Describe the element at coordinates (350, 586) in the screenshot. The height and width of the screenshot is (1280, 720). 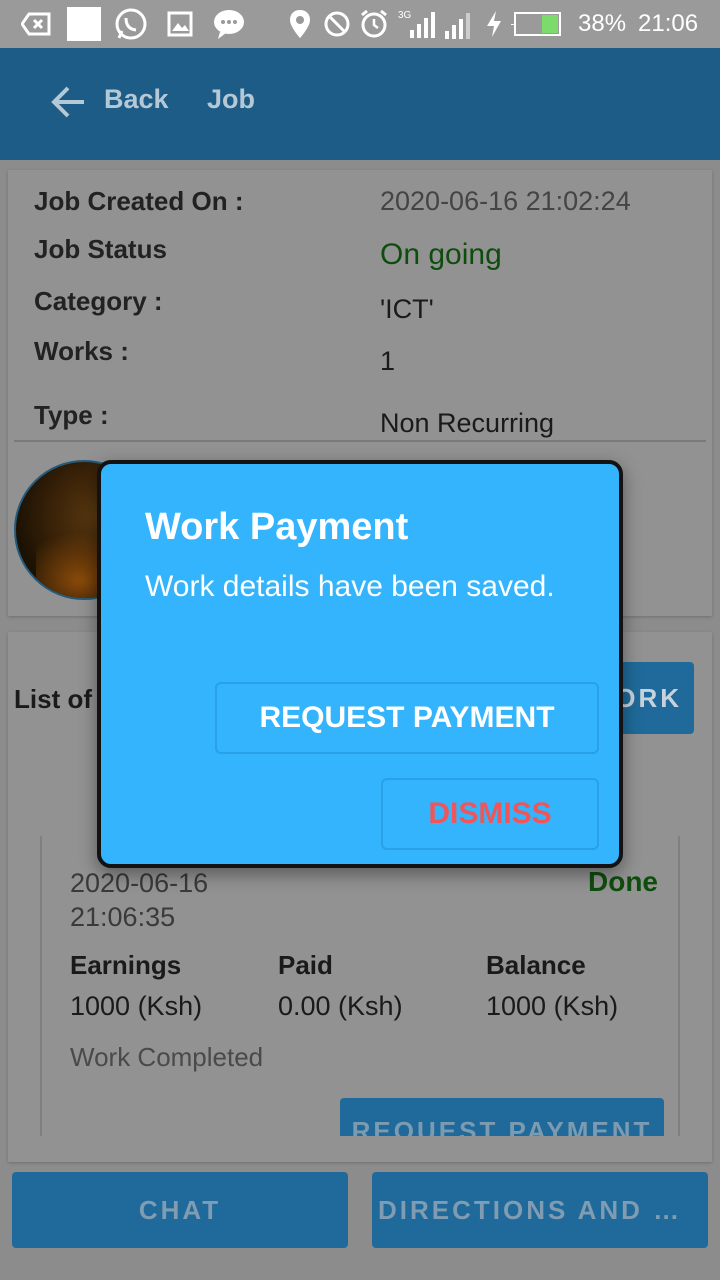
I see `dialog-message: Work details have been saved.` at that location.